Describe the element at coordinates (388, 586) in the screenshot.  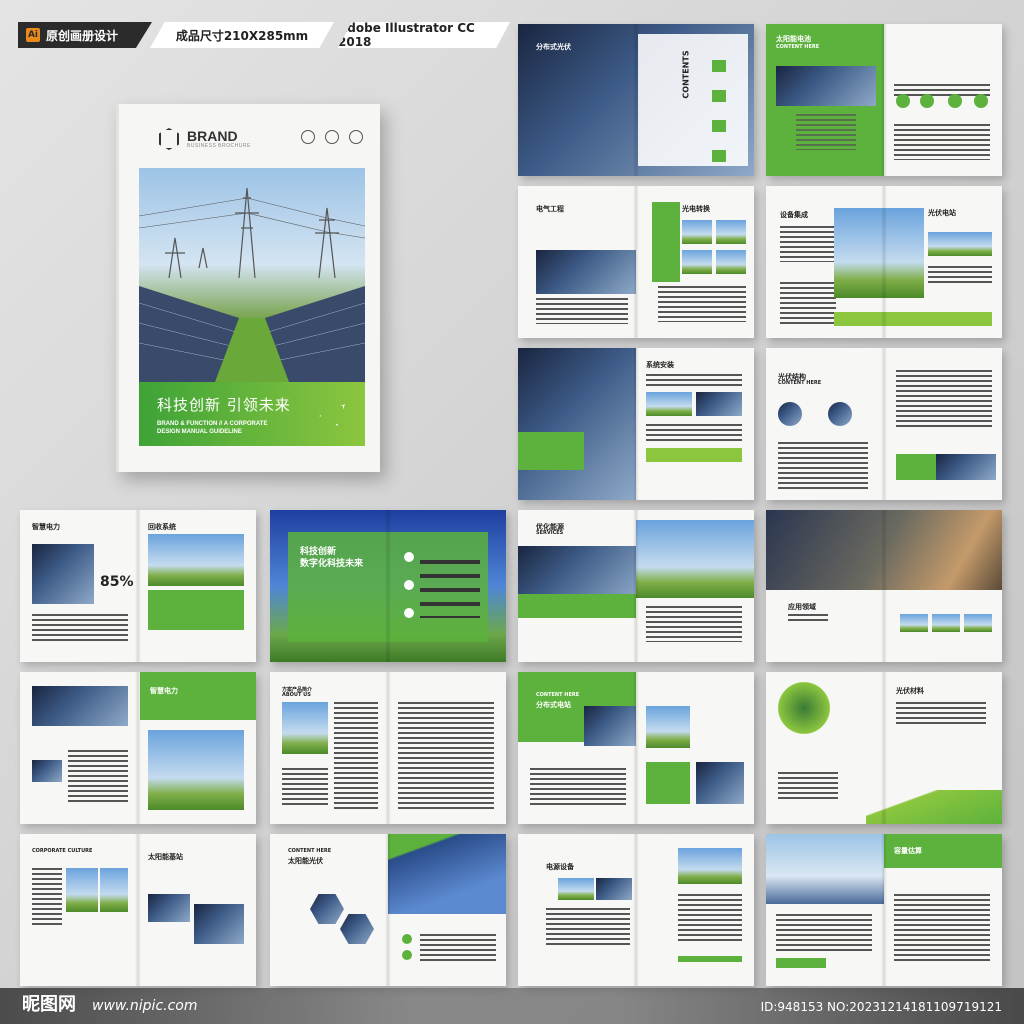
I see `spread-8: 科技创新 数字化科技未来` at that location.